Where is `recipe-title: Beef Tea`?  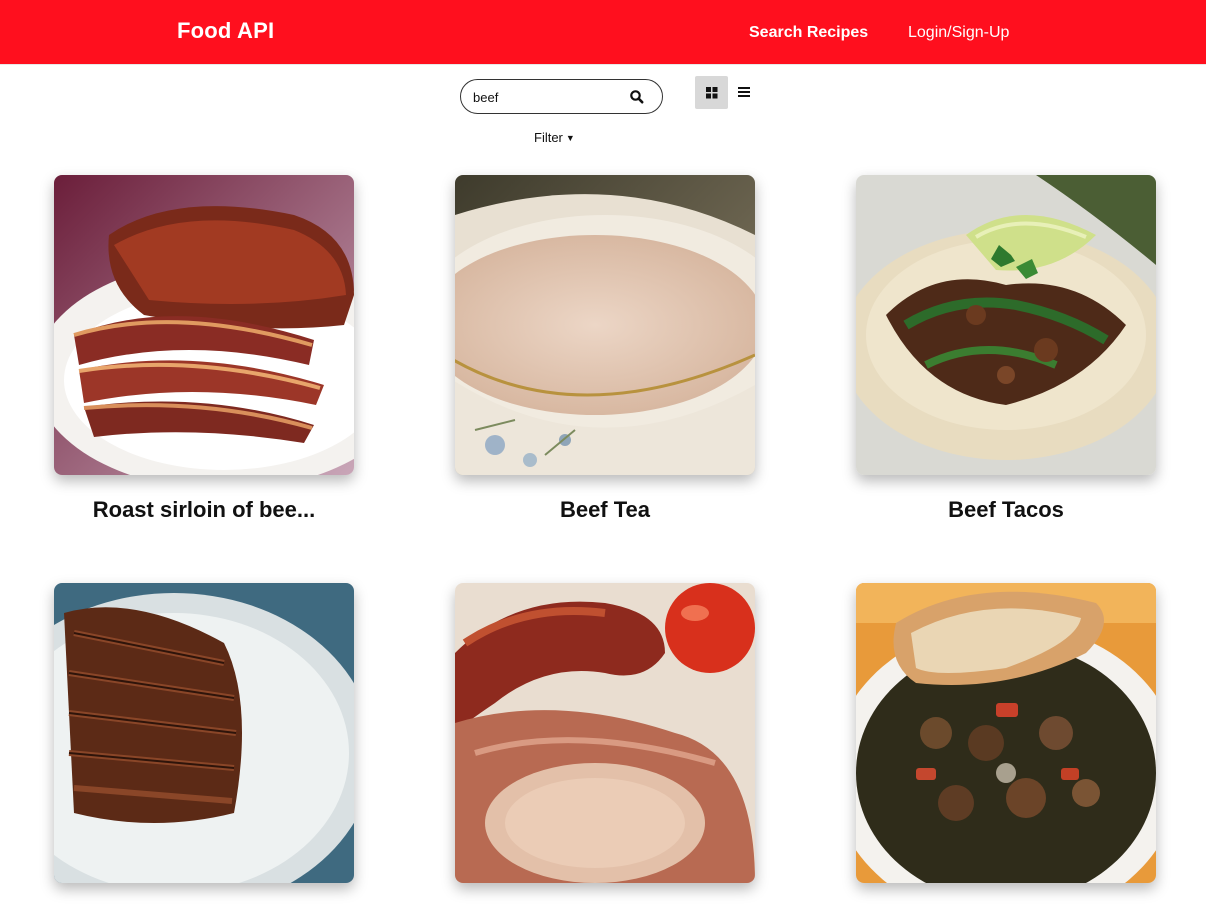 recipe-title: Beef Tea is located at coordinates (605, 510).